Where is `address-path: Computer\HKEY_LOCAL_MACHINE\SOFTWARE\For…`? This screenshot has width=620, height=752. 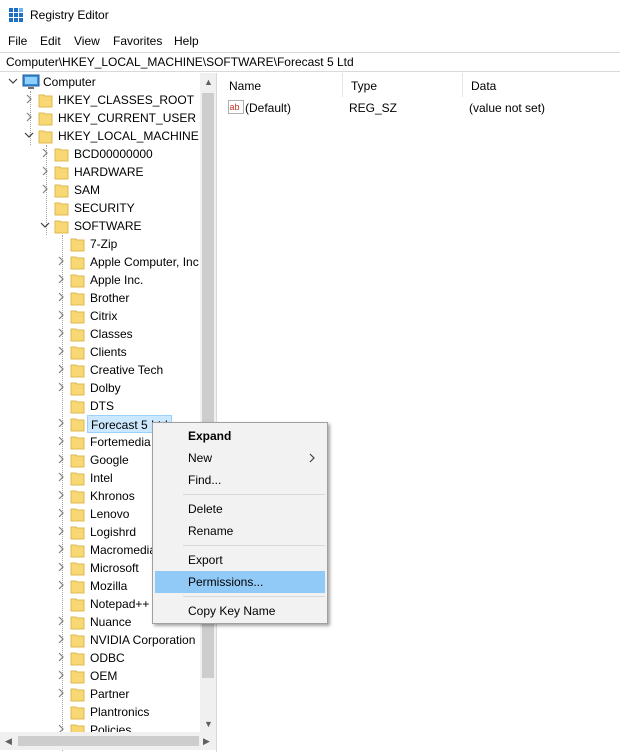 address-path: Computer\HKEY_LOCAL_MACHINE\SOFTWARE\For… is located at coordinates (180, 62).